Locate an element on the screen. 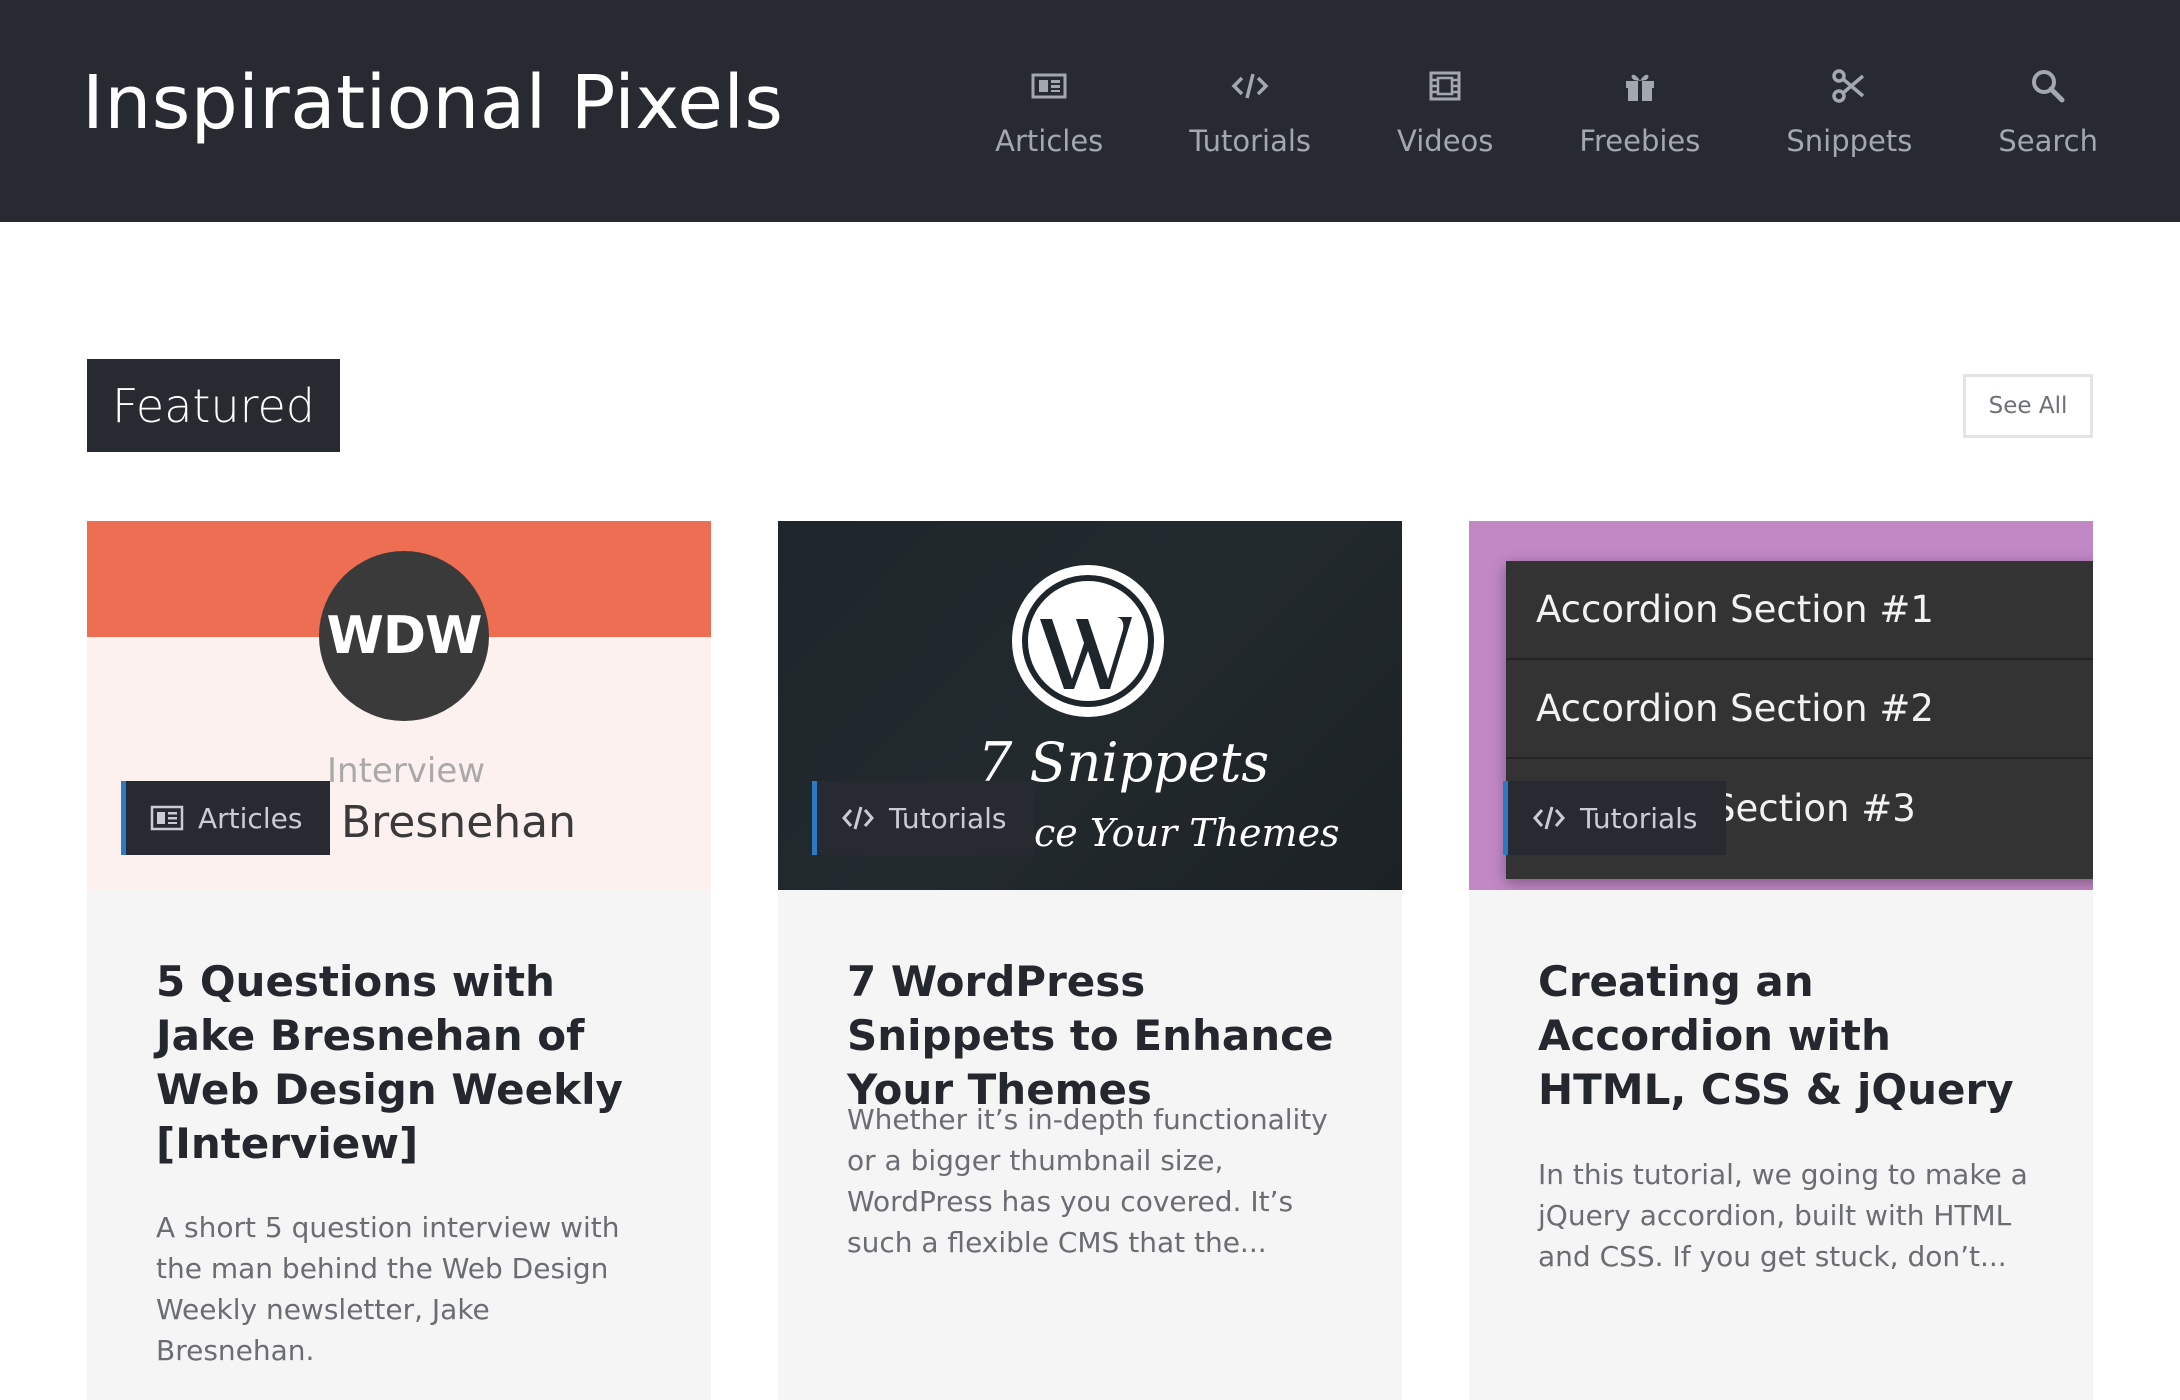  see-all-button: See All is located at coordinates (2028, 406).